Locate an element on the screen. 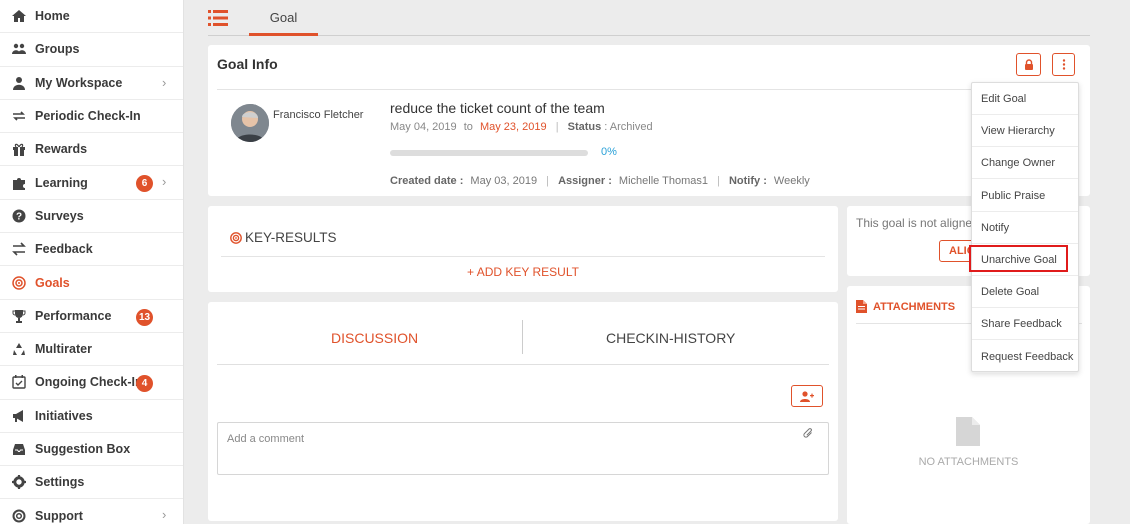  count-badge: 4 is located at coordinates (144, 384).